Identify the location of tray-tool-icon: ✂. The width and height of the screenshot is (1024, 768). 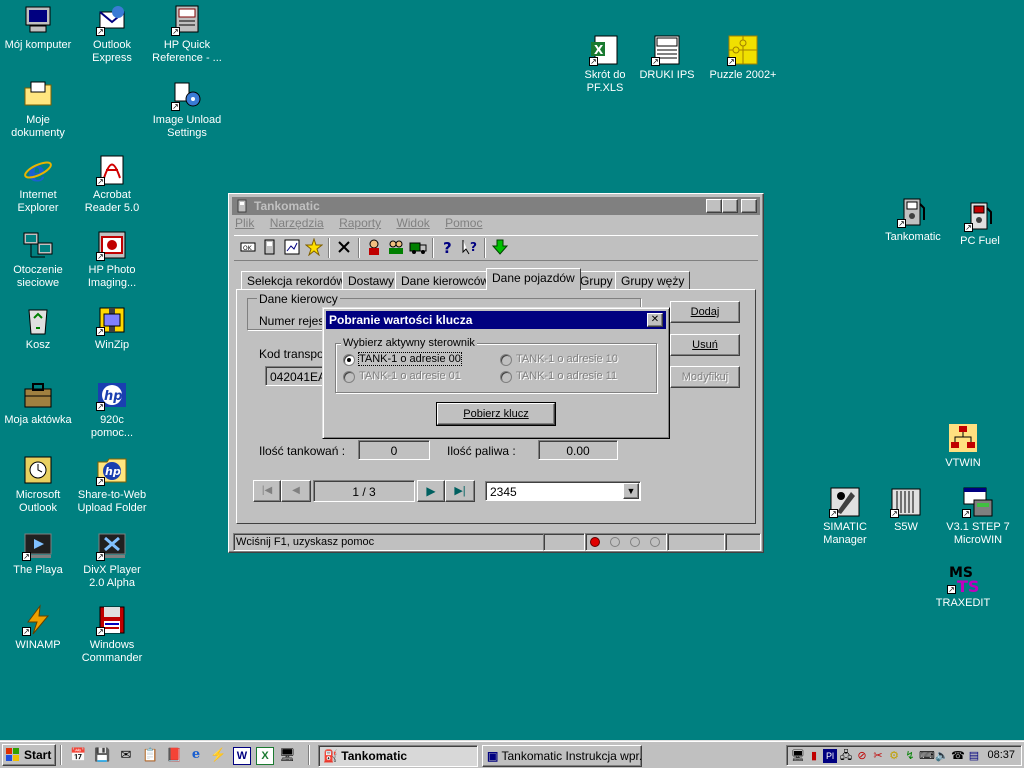
(878, 756).